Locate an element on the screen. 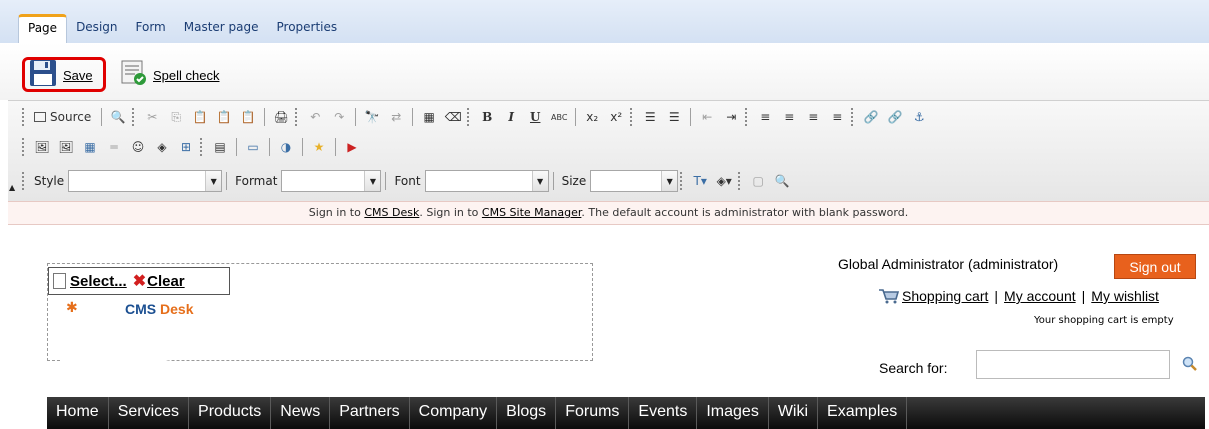 The width and height of the screenshot is (1209, 429). menu-item-news: News is located at coordinates (301, 413).